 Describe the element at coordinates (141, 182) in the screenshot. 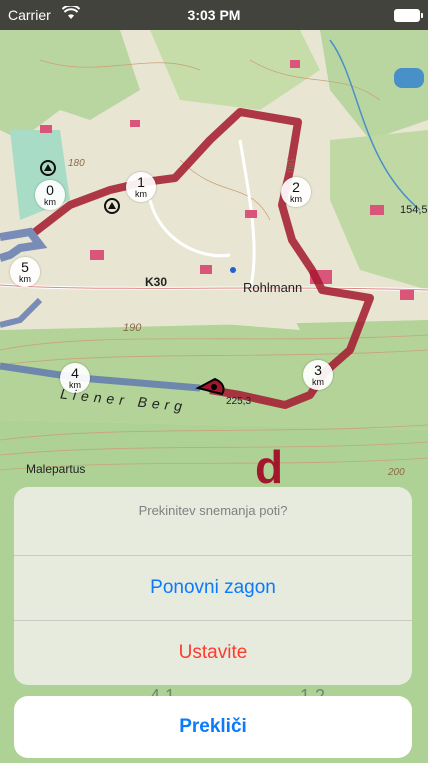

I see `km-number: 1` at that location.